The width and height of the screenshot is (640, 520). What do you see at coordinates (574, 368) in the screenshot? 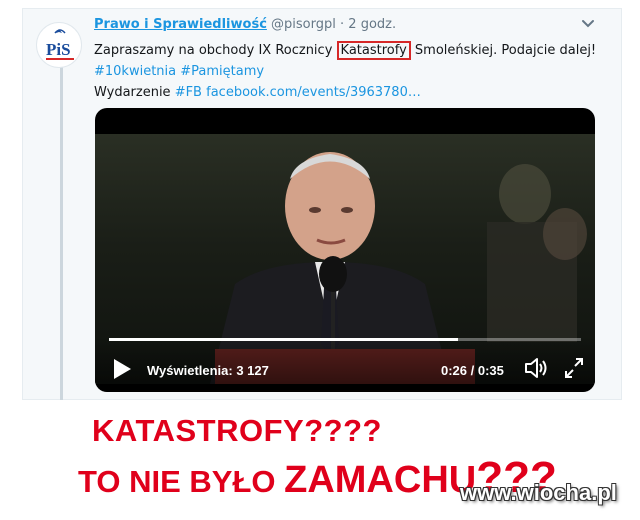
I see `fullscreen-icon` at bounding box center [574, 368].